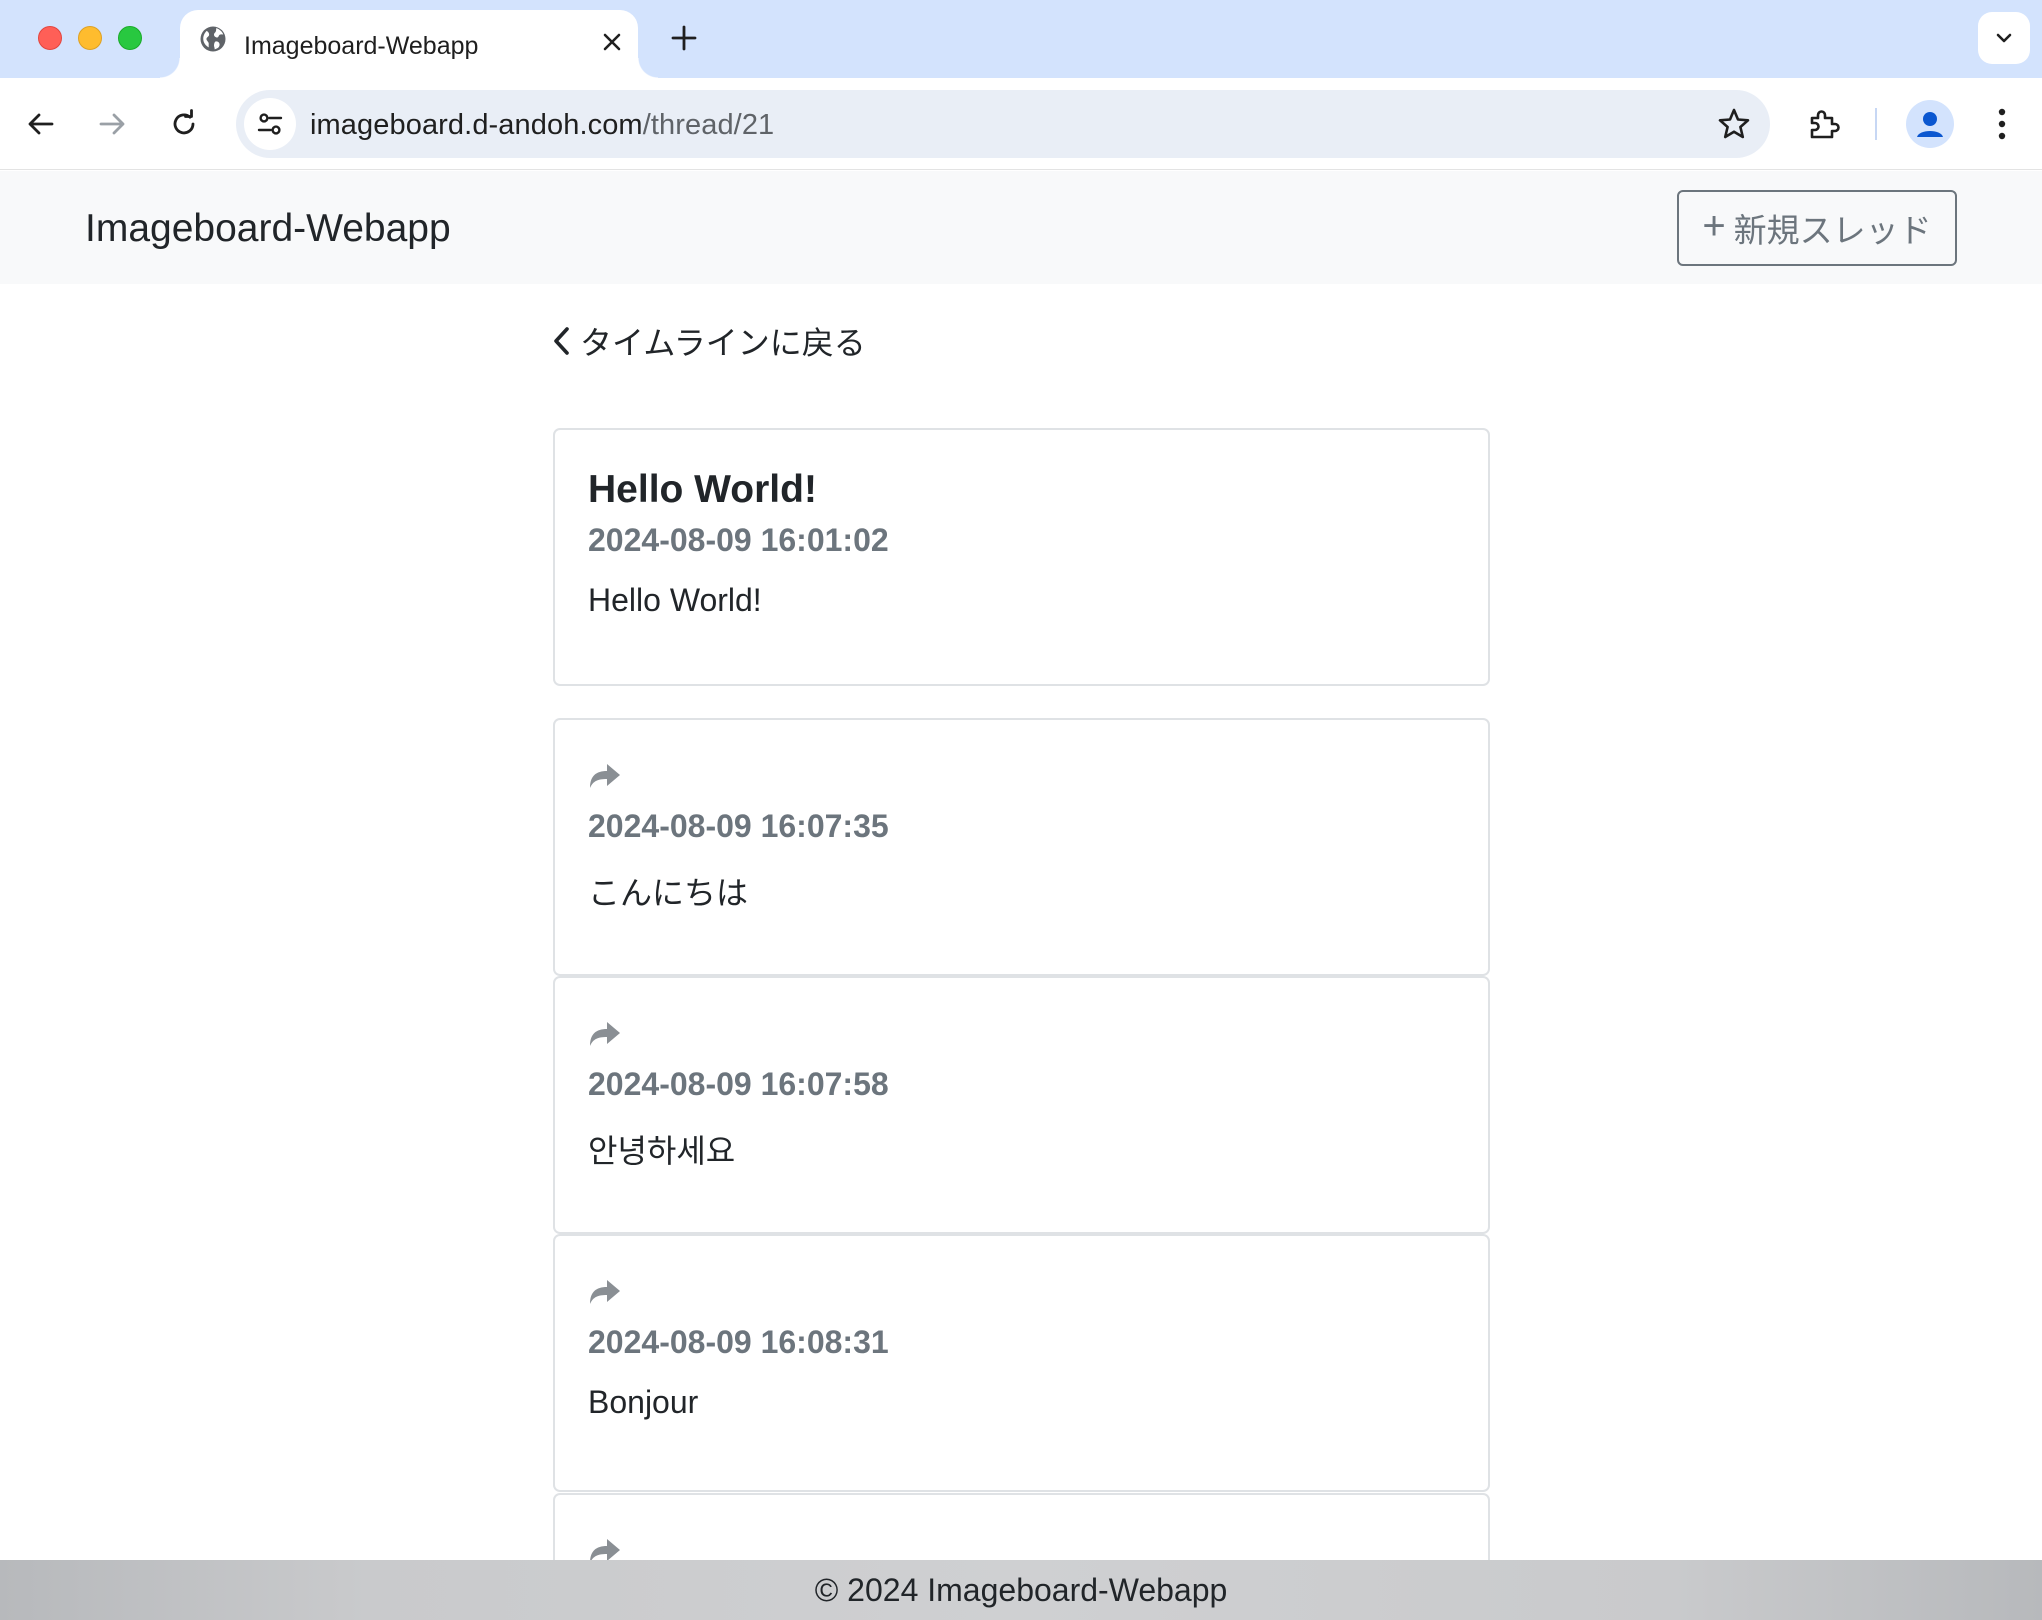  What do you see at coordinates (702, 489) in the screenshot?
I see `thread-title: Hello World!` at bounding box center [702, 489].